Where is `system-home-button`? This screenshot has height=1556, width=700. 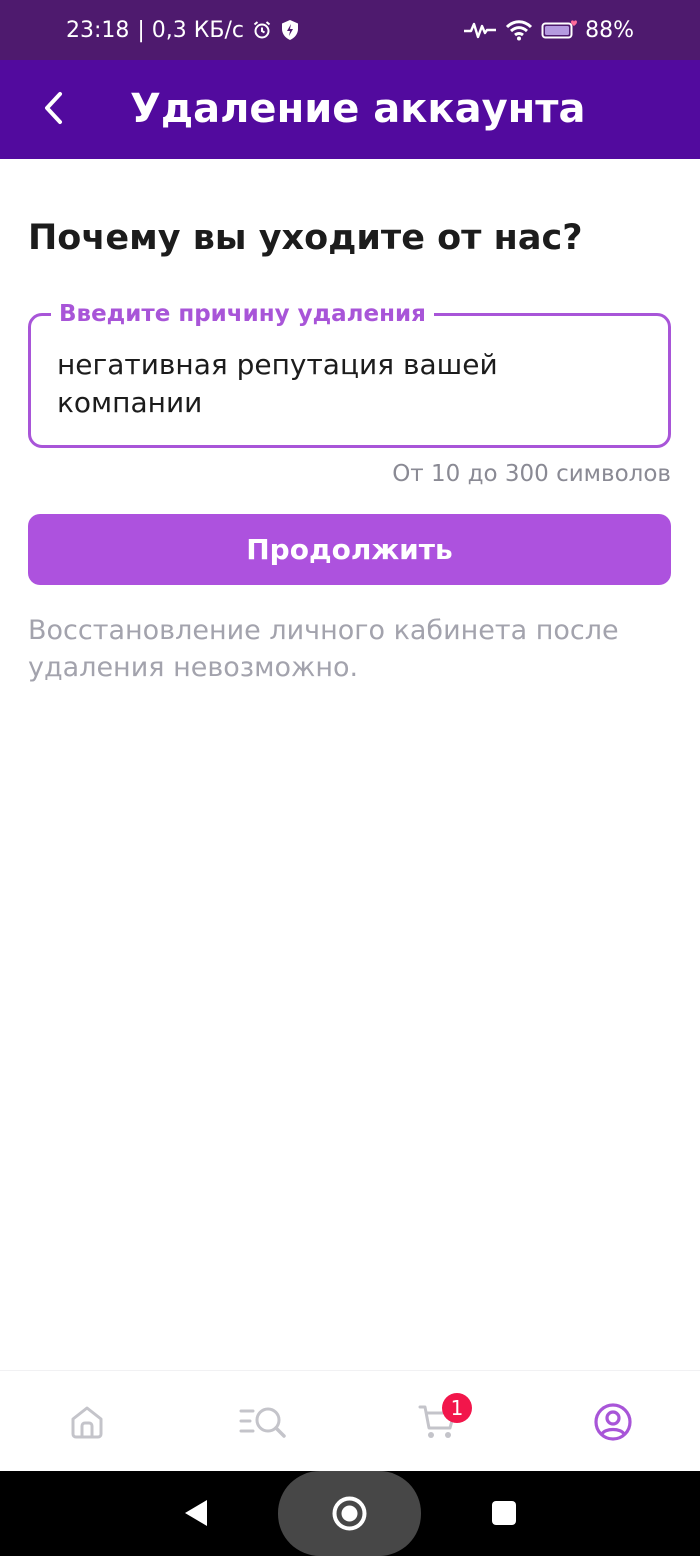 system-home-button is located at coordinates (349, 1513).